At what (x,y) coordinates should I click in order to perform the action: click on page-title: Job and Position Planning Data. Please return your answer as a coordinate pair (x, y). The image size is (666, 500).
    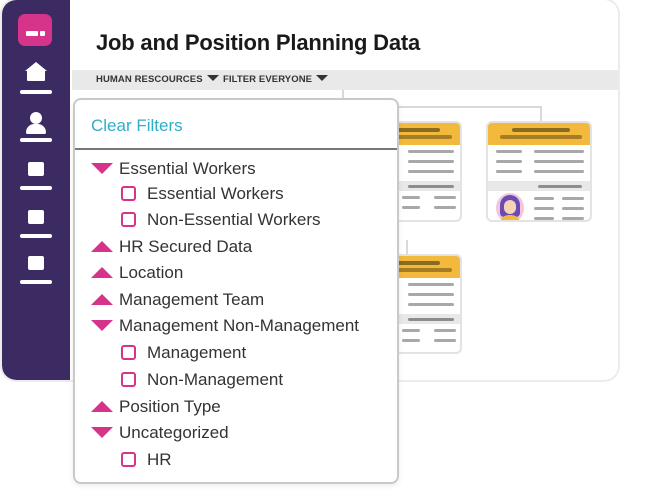
    Looking at the image, I should click on (258, 42).